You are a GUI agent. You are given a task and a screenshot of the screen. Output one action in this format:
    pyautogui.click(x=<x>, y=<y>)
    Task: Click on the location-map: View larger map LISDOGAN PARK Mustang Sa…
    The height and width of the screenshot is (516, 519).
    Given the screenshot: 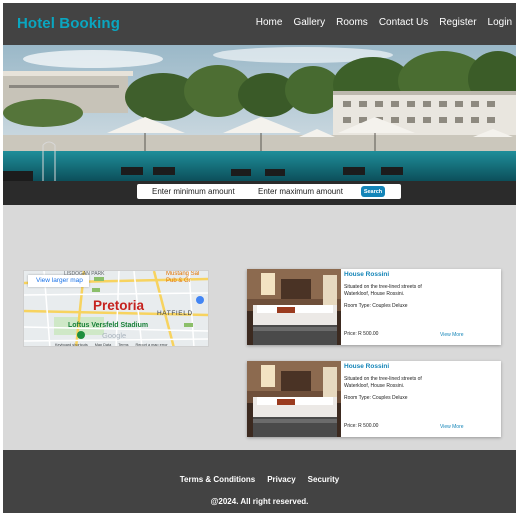 What is the action you would take?
    pyautogui.click(x=116, y=308)
    